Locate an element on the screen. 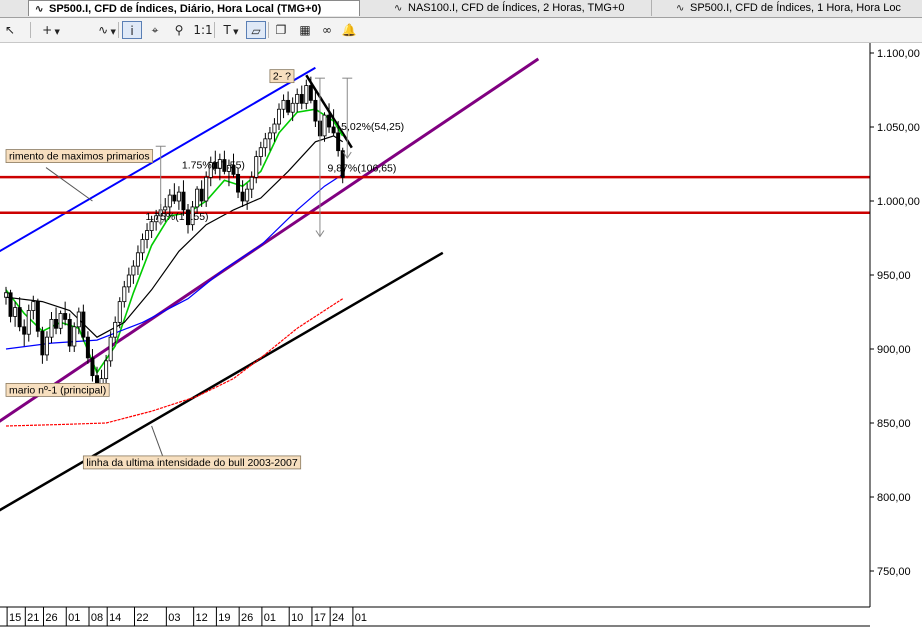  zoom-1to1-tool: 1:1 is located at coordinates (203, 30).